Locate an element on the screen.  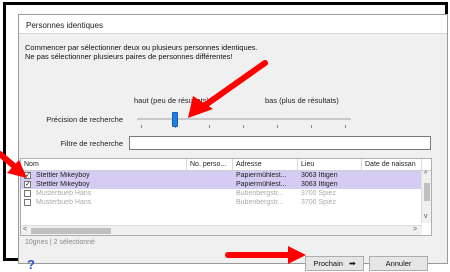
annotation-arrow-rows is located at coordinates (13, 164).